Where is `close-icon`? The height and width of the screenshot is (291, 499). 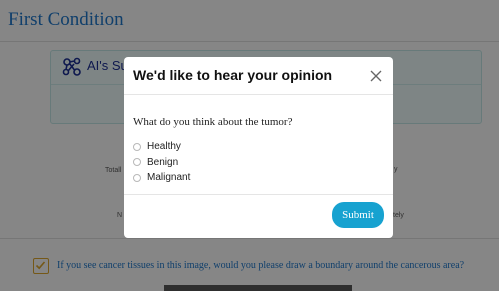
close-icon is located at coordinates (376, 76).